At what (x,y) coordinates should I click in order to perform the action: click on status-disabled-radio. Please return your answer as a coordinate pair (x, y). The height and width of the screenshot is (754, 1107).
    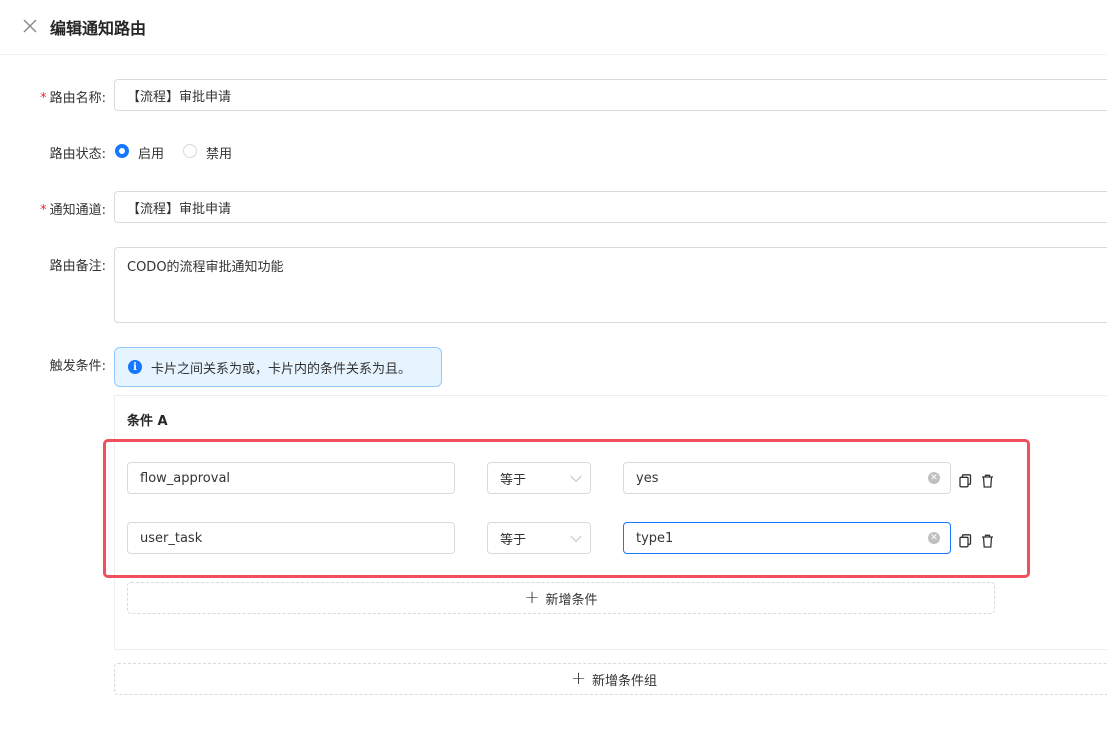
    Looking at the image, I should click on (190, 151).